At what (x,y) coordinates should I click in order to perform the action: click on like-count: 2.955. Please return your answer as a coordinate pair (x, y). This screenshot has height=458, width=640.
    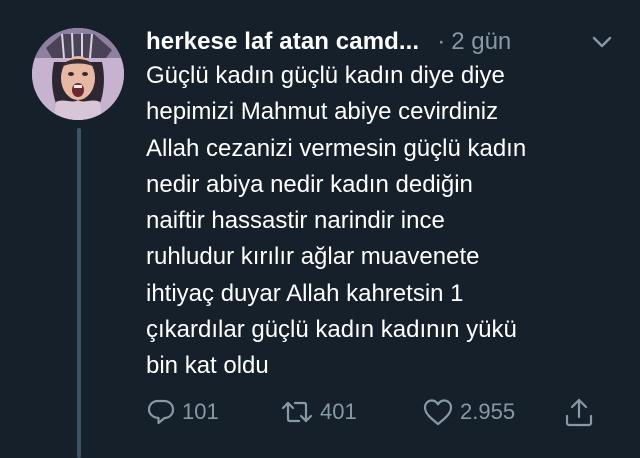
    Looking at the image, I should click on (488, 411).